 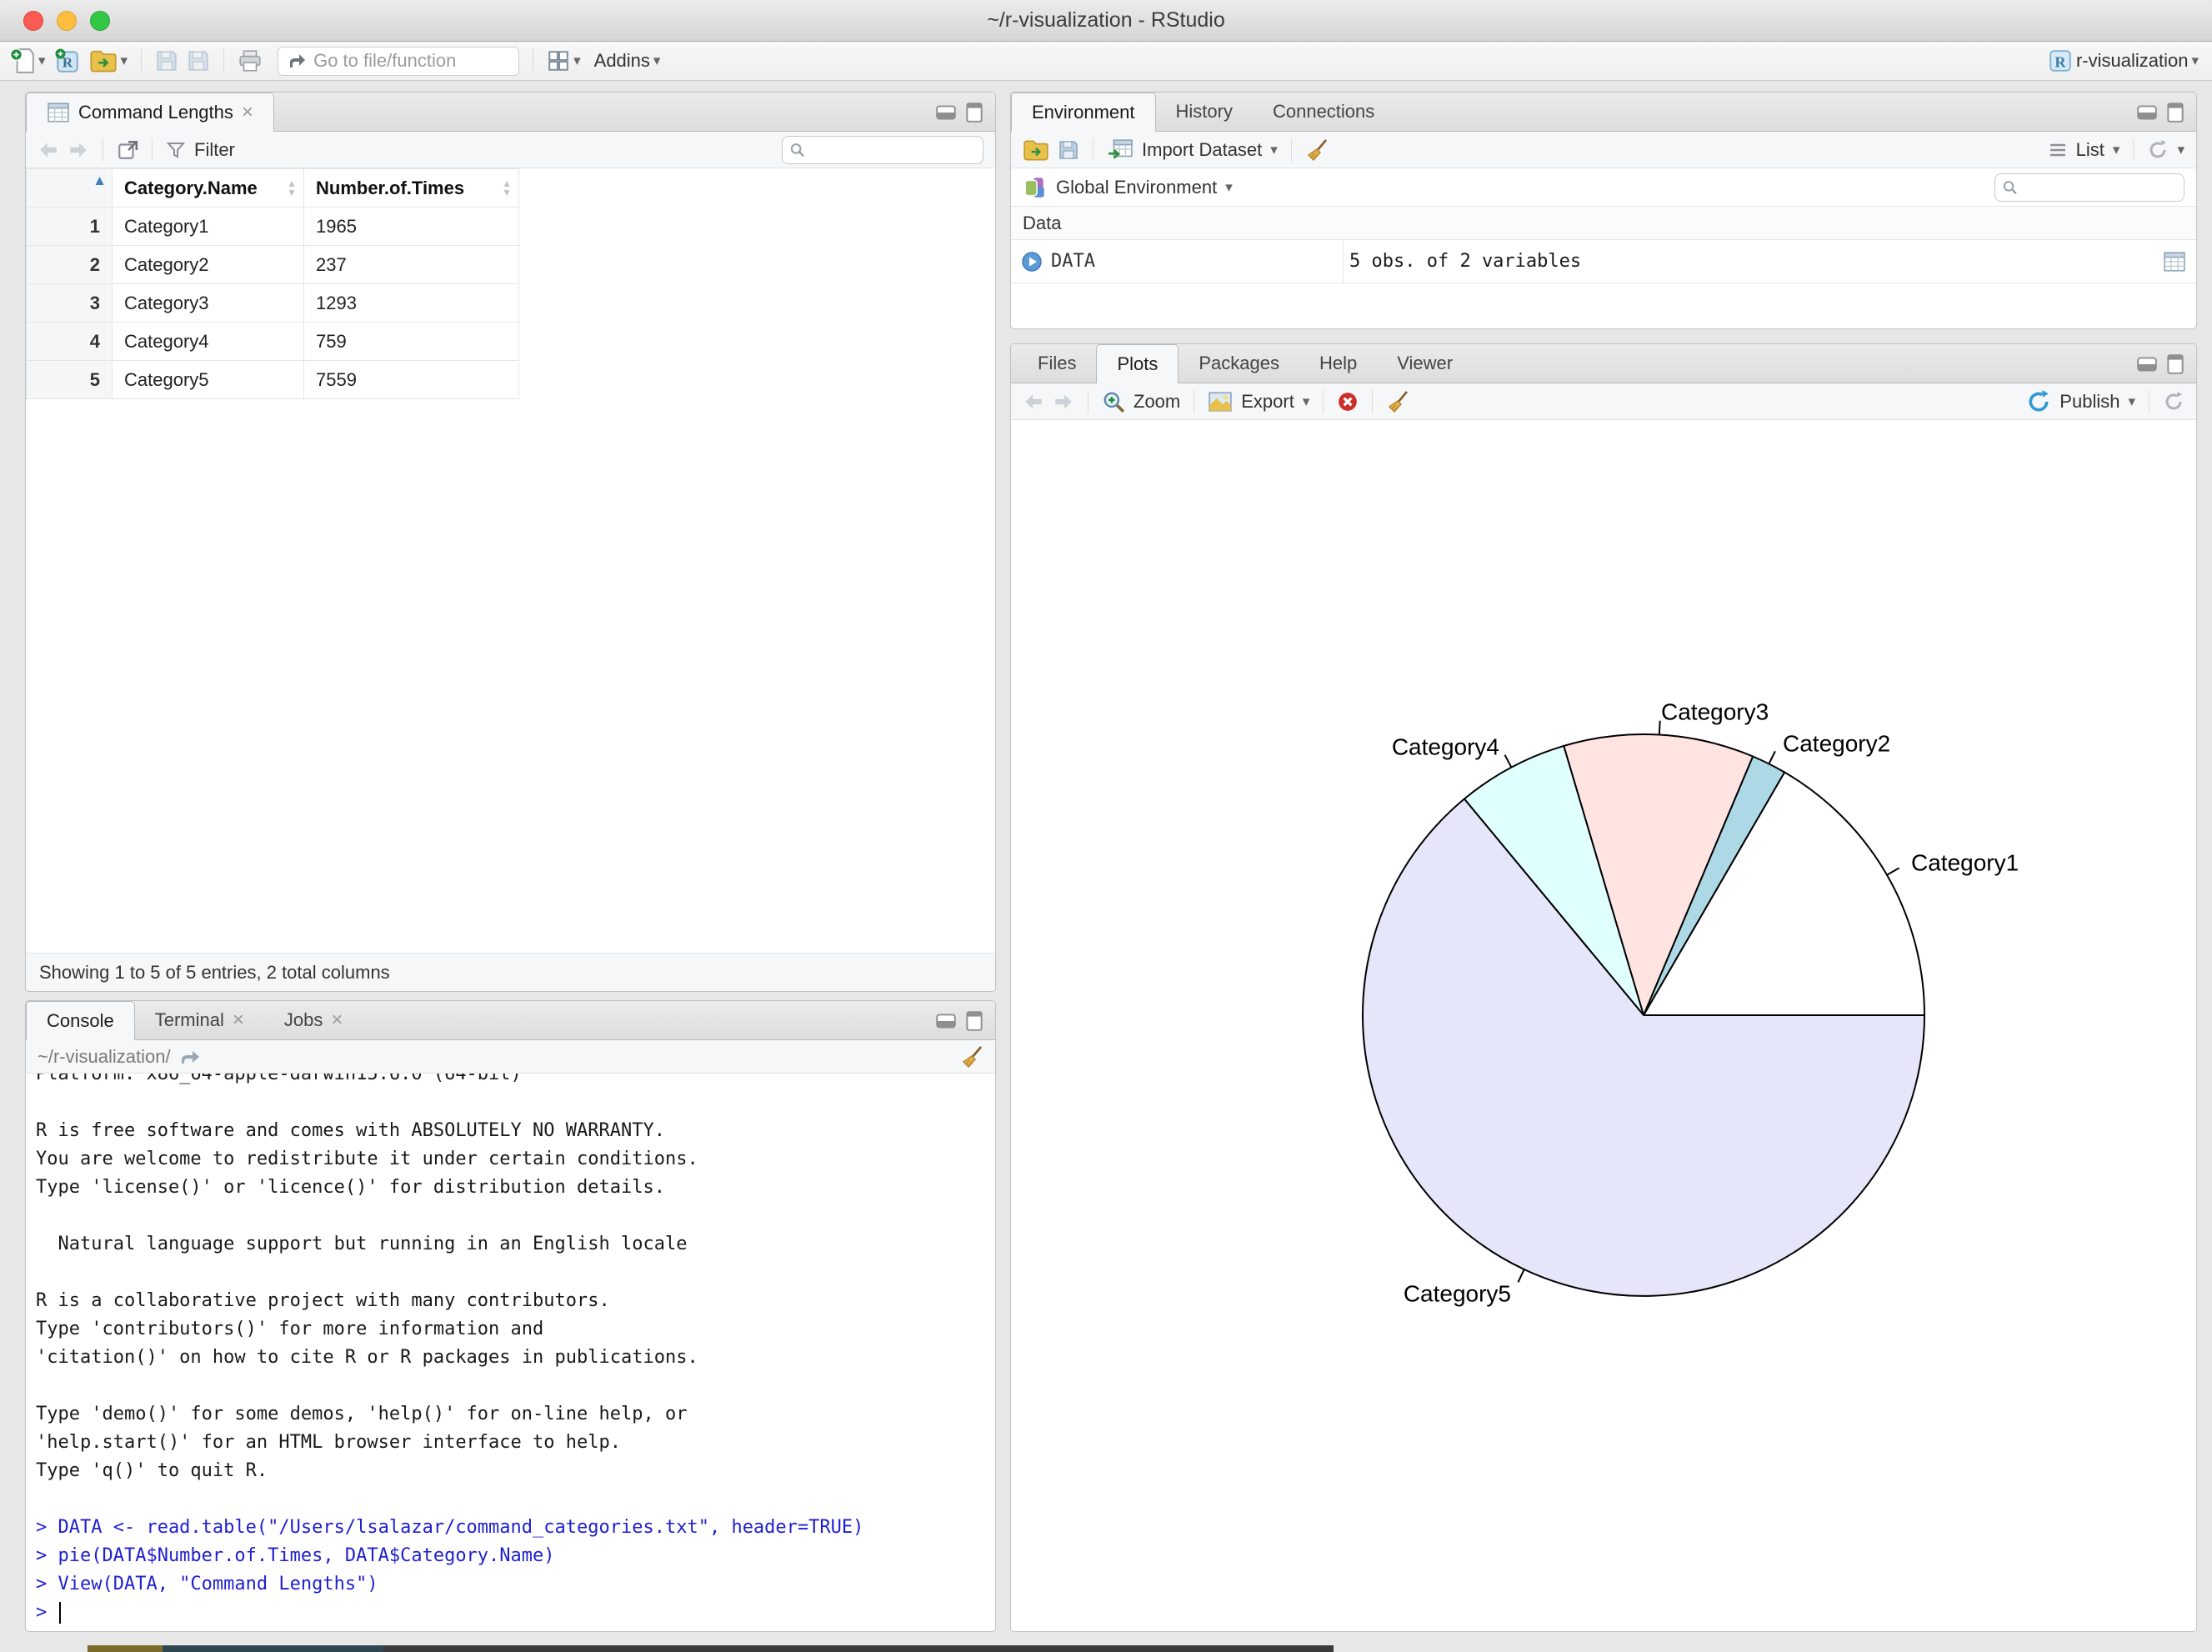 What do you see at coordinates (1603, 150) in the screenshot?
I see `environment-toolbar: Import Dataset List` at bounding box center [1603, 150].